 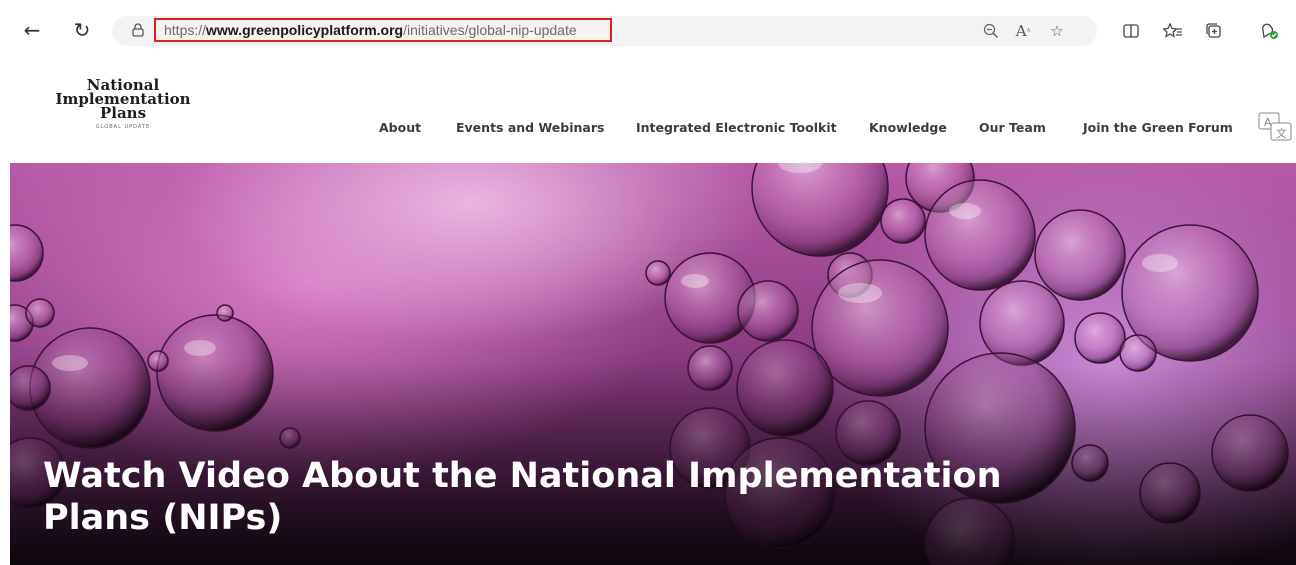 I want to click on collections-icon, so click(x=1214, y=31).